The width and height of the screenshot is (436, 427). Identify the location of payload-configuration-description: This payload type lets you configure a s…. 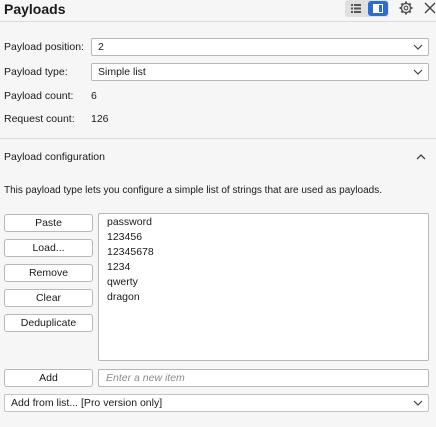
(193, 190).